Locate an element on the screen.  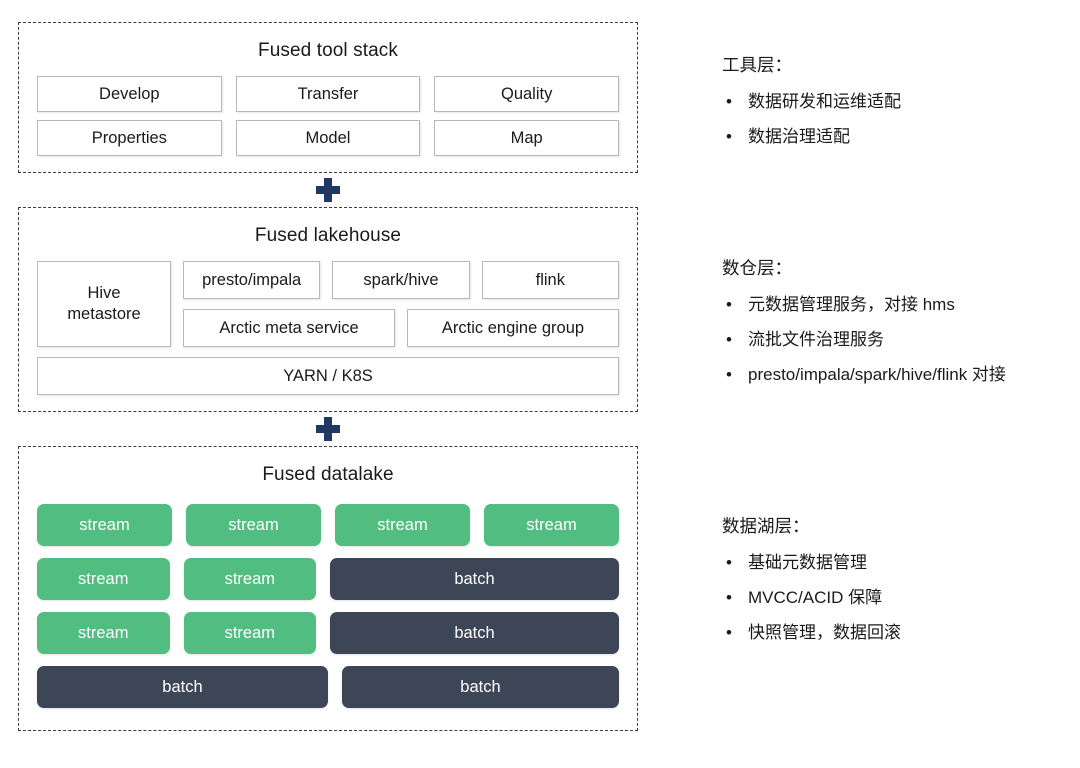
lakehouse-service-row: Arctic meta service Arctic engine group is located at coordinates (401, 328).